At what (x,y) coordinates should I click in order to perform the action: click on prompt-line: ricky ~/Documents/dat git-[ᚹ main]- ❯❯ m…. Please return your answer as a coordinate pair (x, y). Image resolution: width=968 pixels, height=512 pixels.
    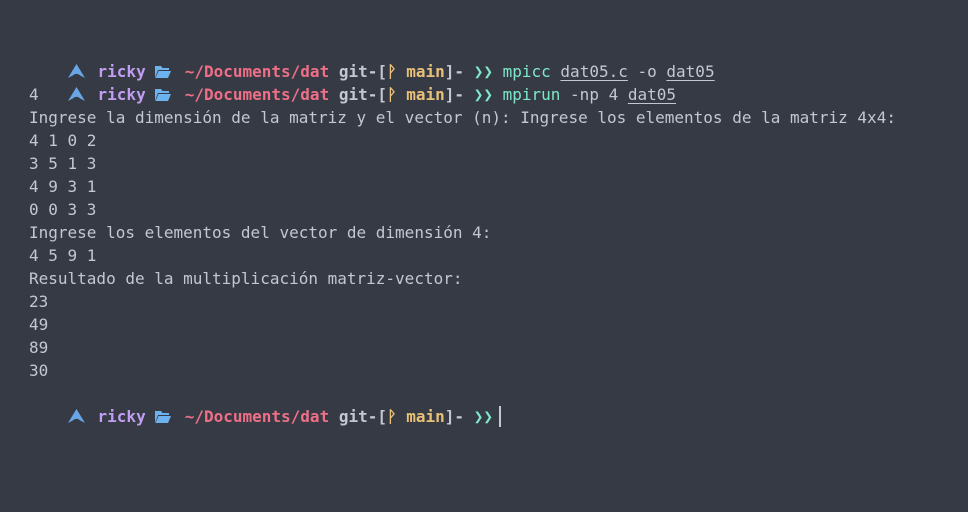
    Looking at the image, I should click on (498, 59).